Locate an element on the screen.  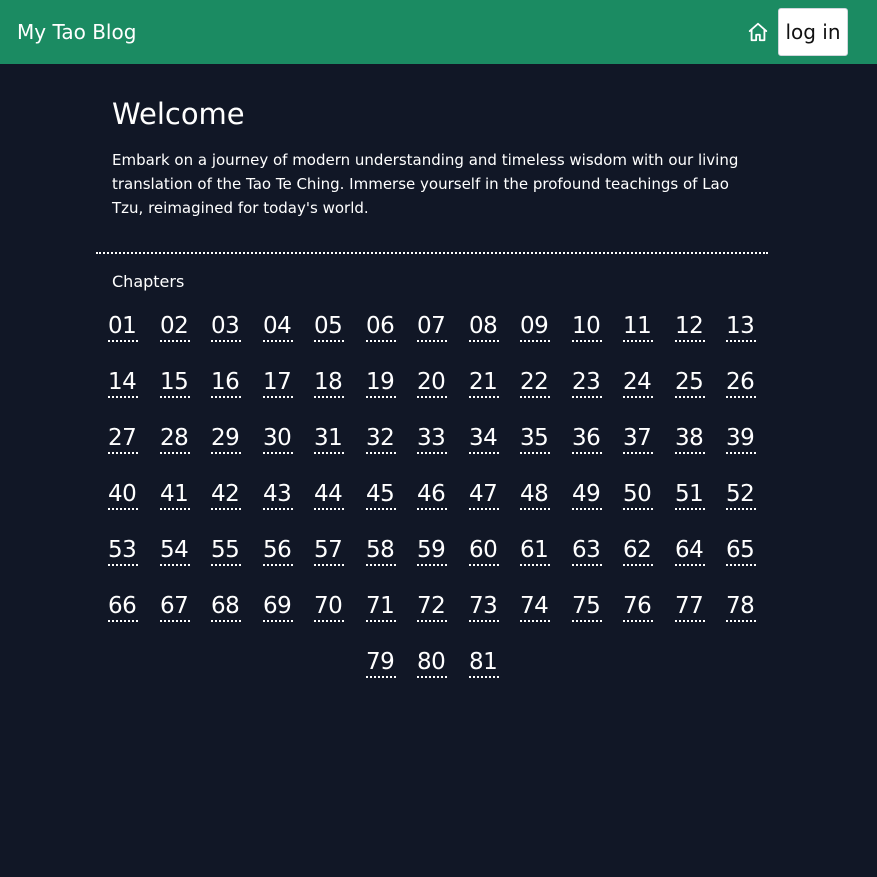
chapter-link: 65 is located at coordinates (741, 550).